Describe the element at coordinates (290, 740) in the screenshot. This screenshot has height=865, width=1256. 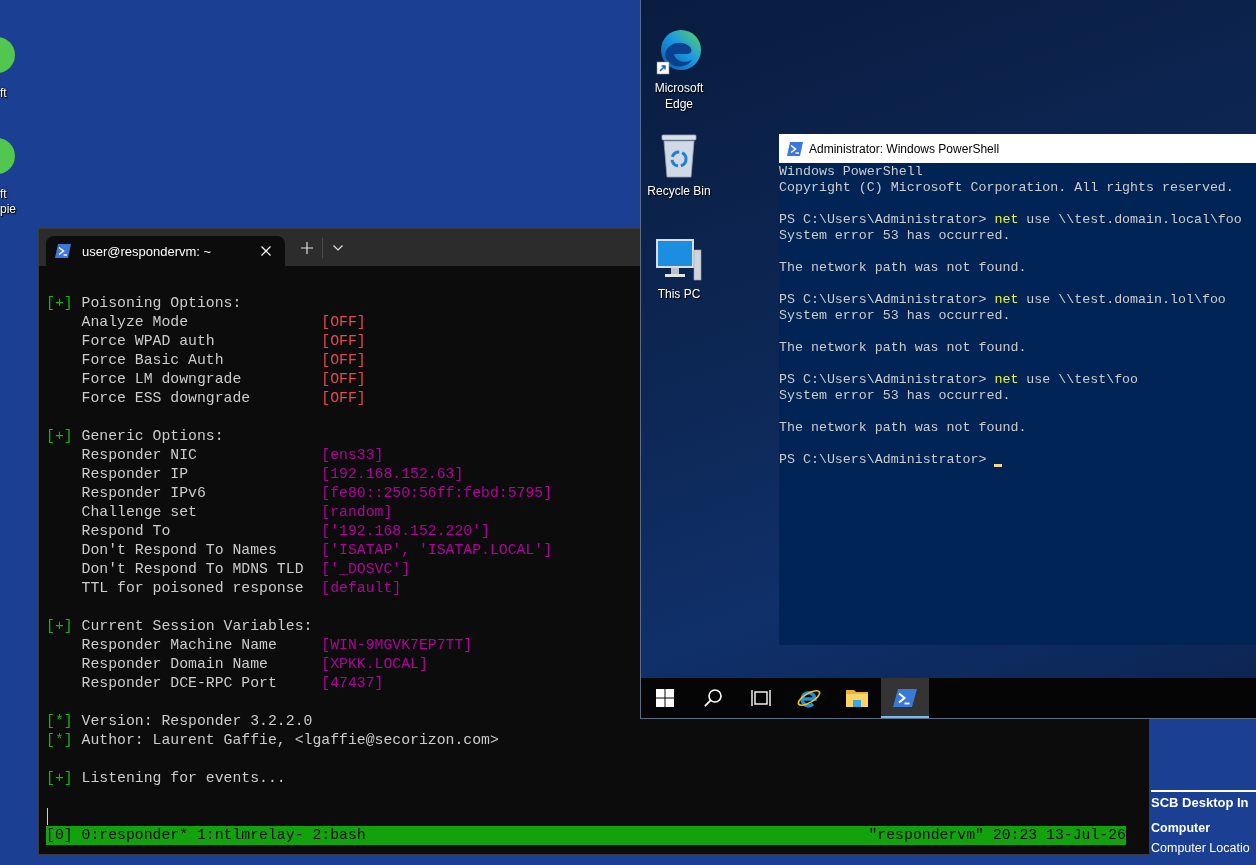
I see `console-text: Author: Laurent Gaffie, <lgaffie@secorizon.com>` at that location.